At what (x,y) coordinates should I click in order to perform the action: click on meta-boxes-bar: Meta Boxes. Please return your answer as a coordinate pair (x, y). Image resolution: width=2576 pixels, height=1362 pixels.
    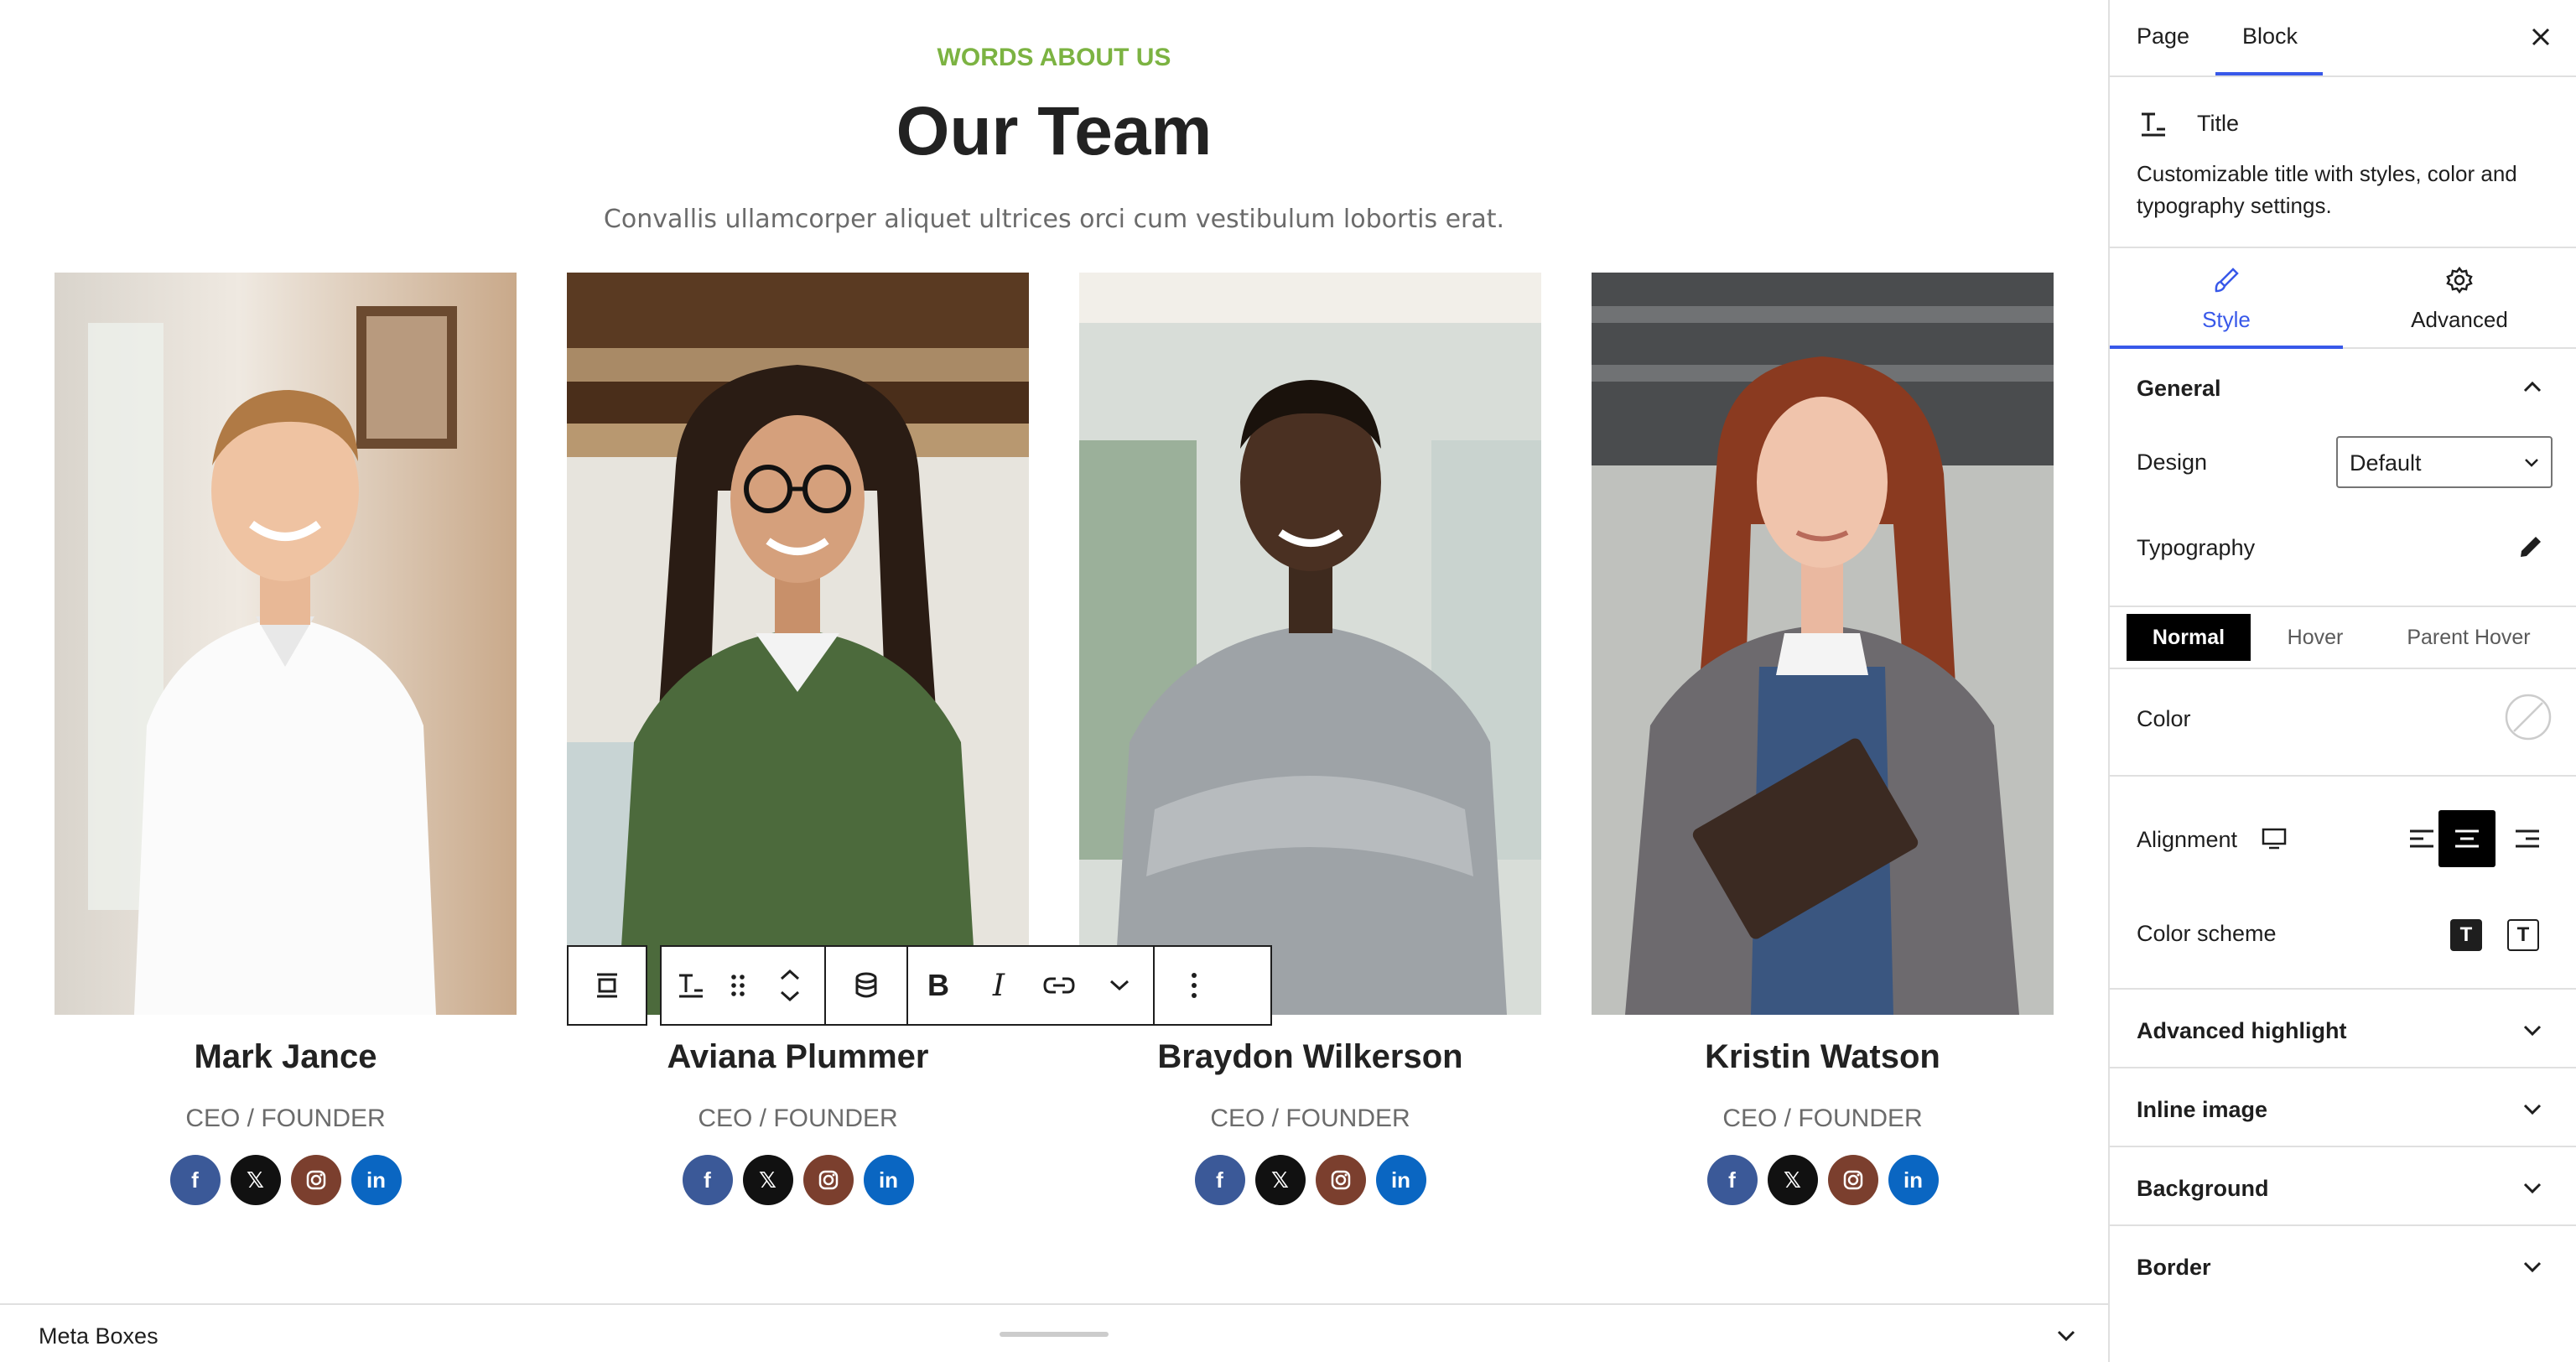
    Looking at the image, I should click on (1054, 1332).